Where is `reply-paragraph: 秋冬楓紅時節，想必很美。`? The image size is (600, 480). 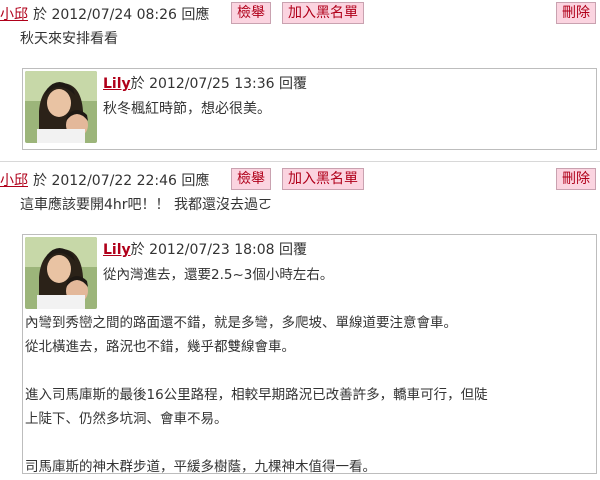 reply-paragraph: 秋冬楓紅時節，想必很美。 is located at coordinates (187, 109).